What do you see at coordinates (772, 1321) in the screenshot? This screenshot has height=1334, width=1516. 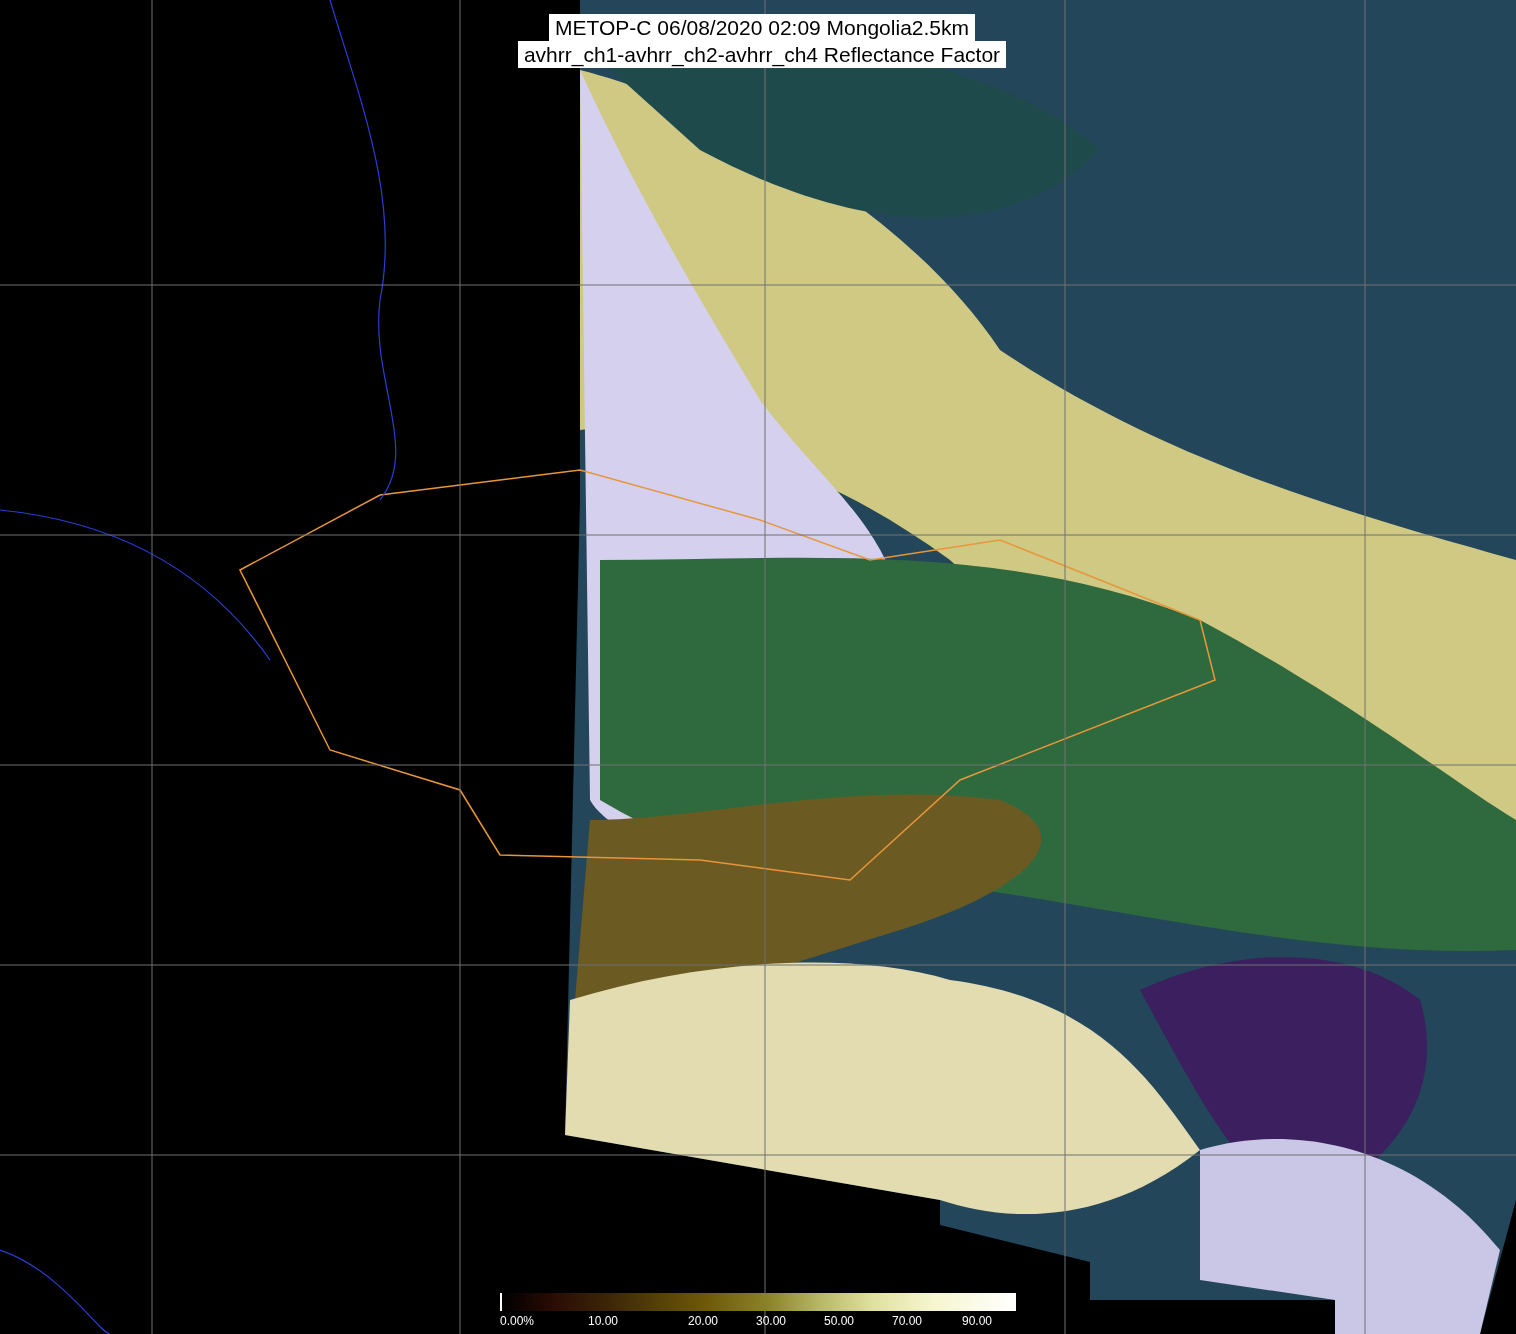 I see `scale-label: 30.00` at bounding box center [772, 1321].